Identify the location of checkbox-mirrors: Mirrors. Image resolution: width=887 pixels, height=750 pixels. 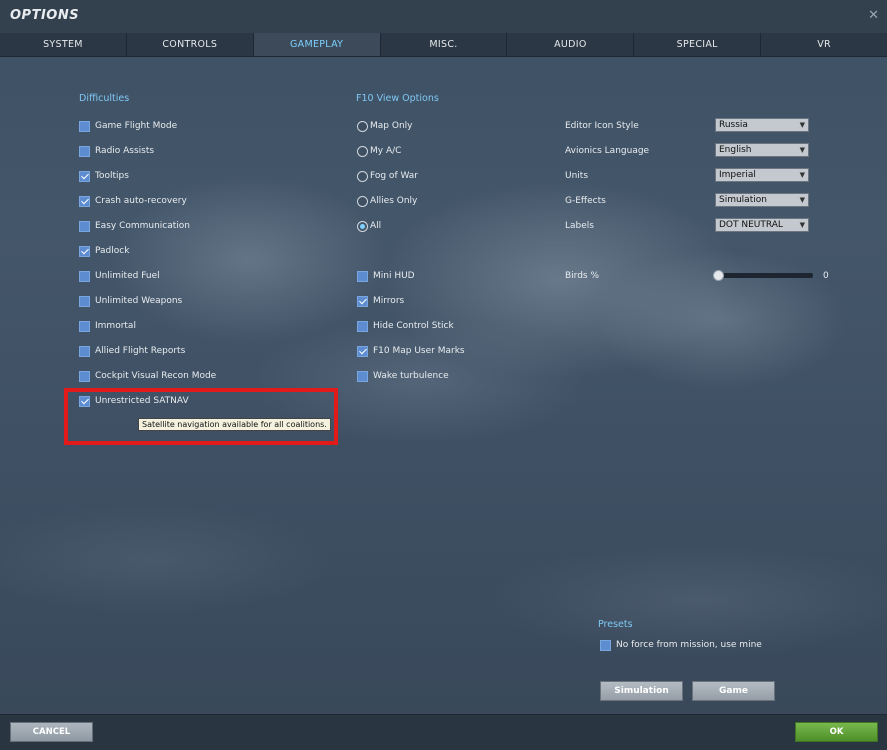
(380, 301).